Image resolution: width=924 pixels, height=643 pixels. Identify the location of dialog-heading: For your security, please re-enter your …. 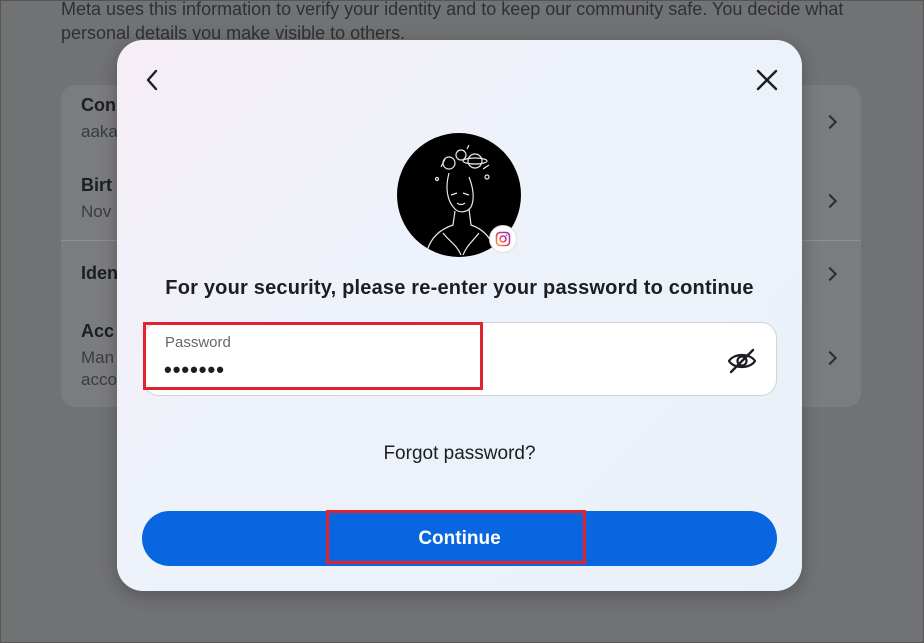
(459, 288).